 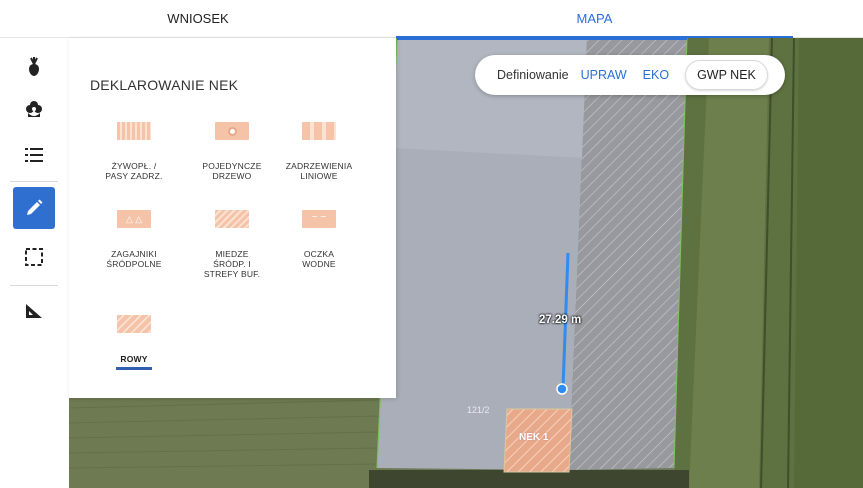 I want to click on panel-title: DEKLAROWANIE NEK, so click(x=164, y=85).